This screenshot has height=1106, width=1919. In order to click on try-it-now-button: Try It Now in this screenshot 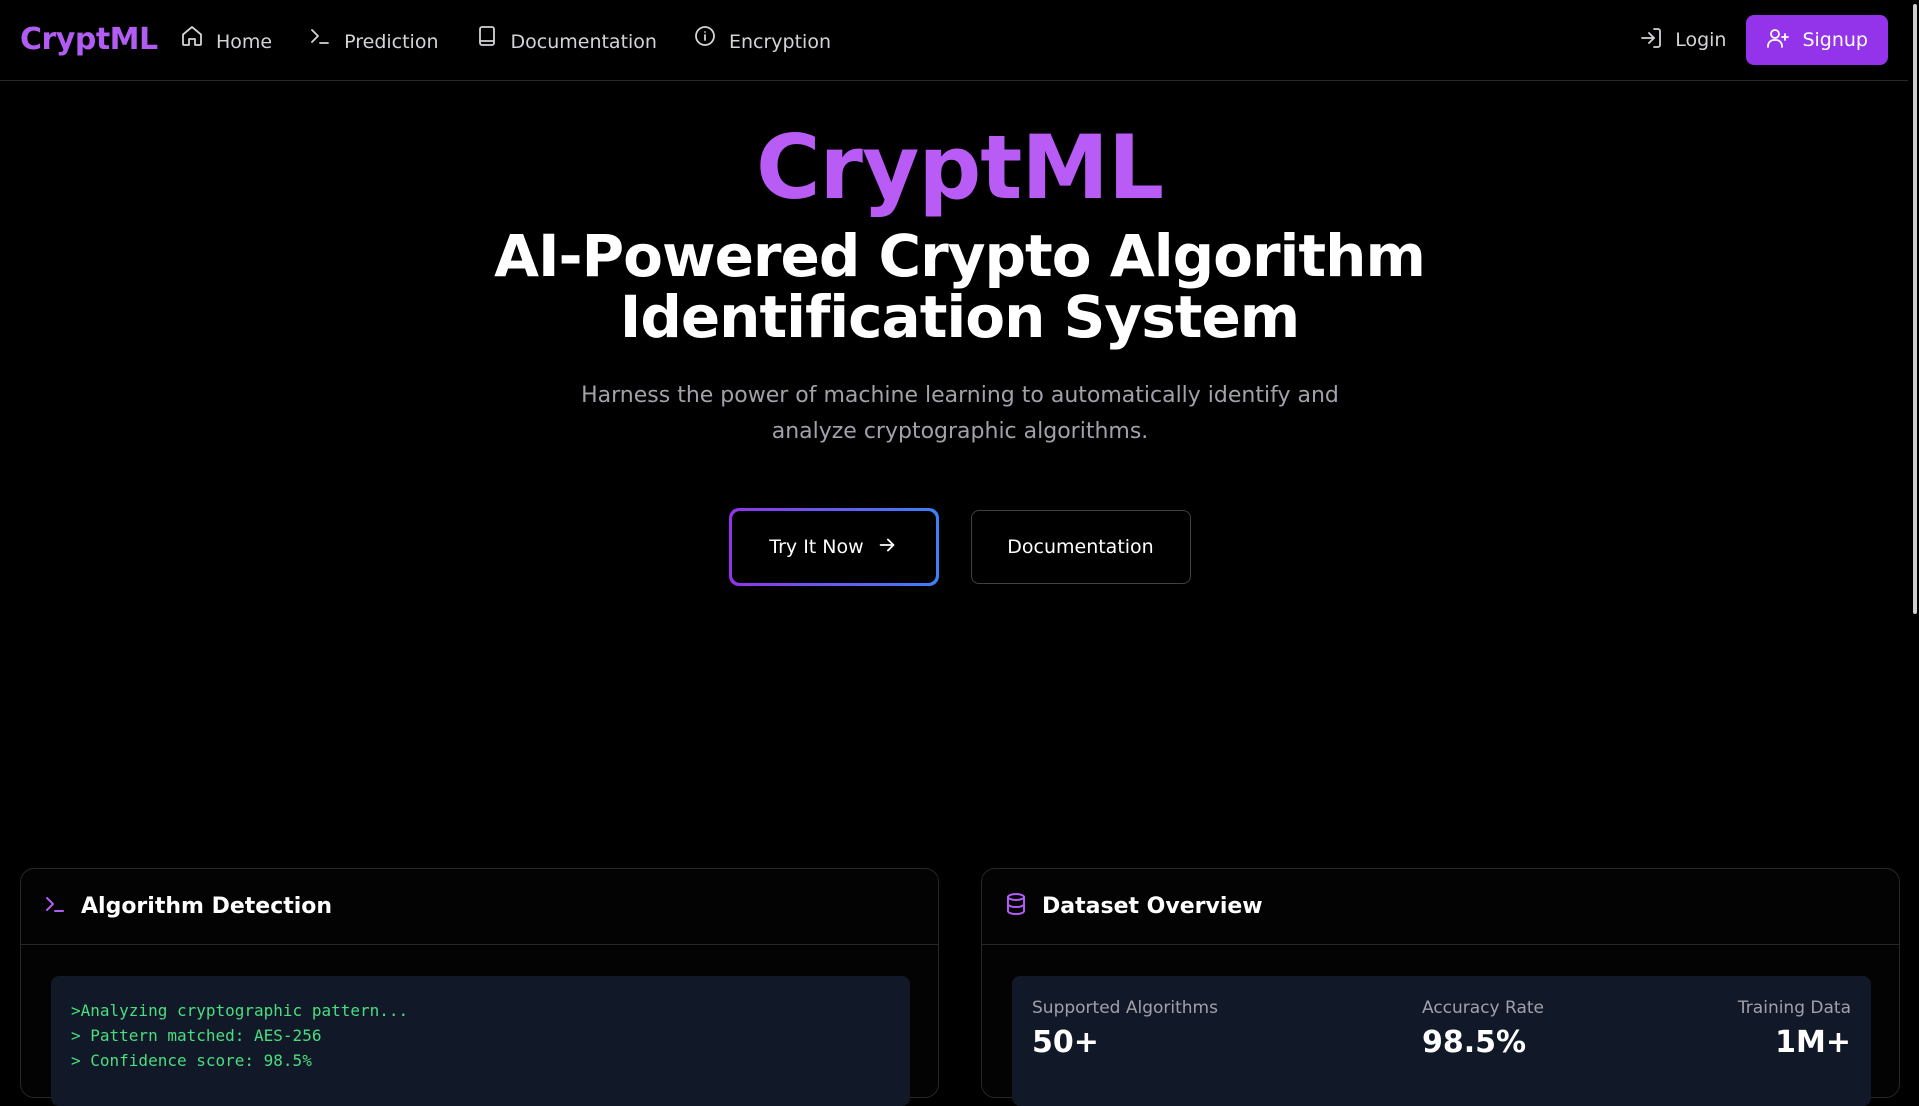, I will do `click(833, 547)`.